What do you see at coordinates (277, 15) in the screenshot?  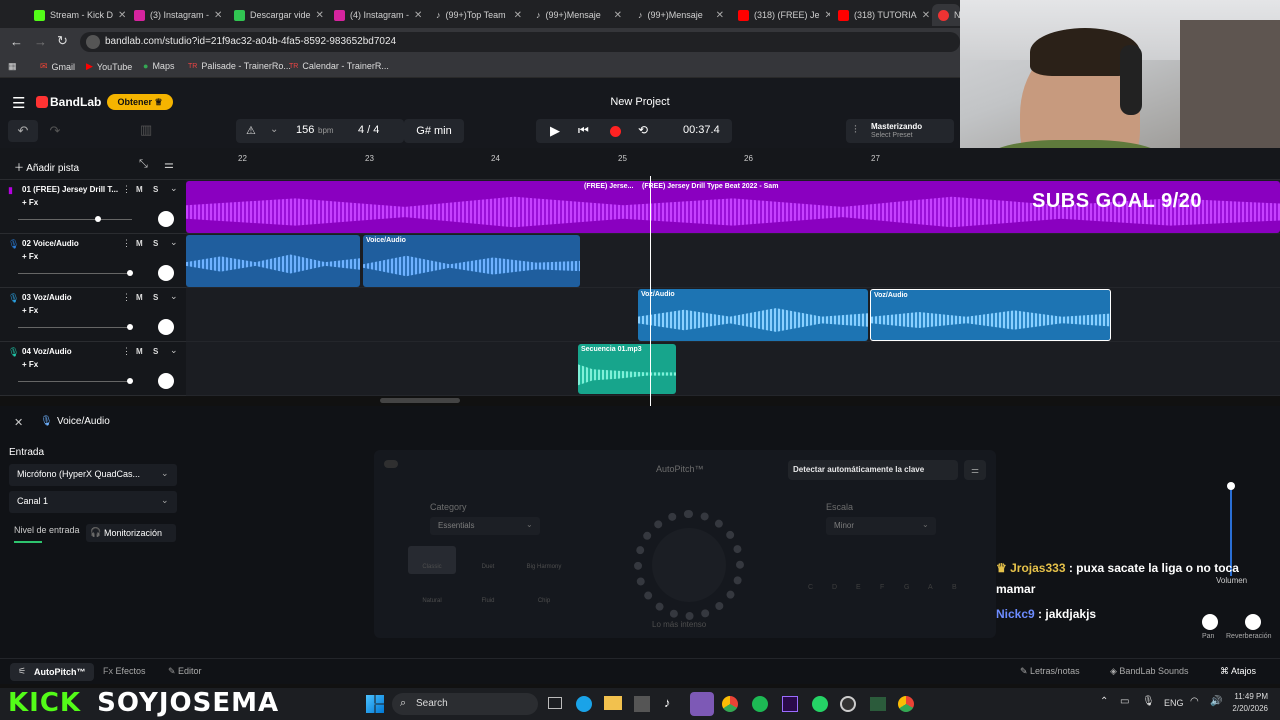 I see `browser-tab: Descargar vide ✕` at bounding box center [277, 15].